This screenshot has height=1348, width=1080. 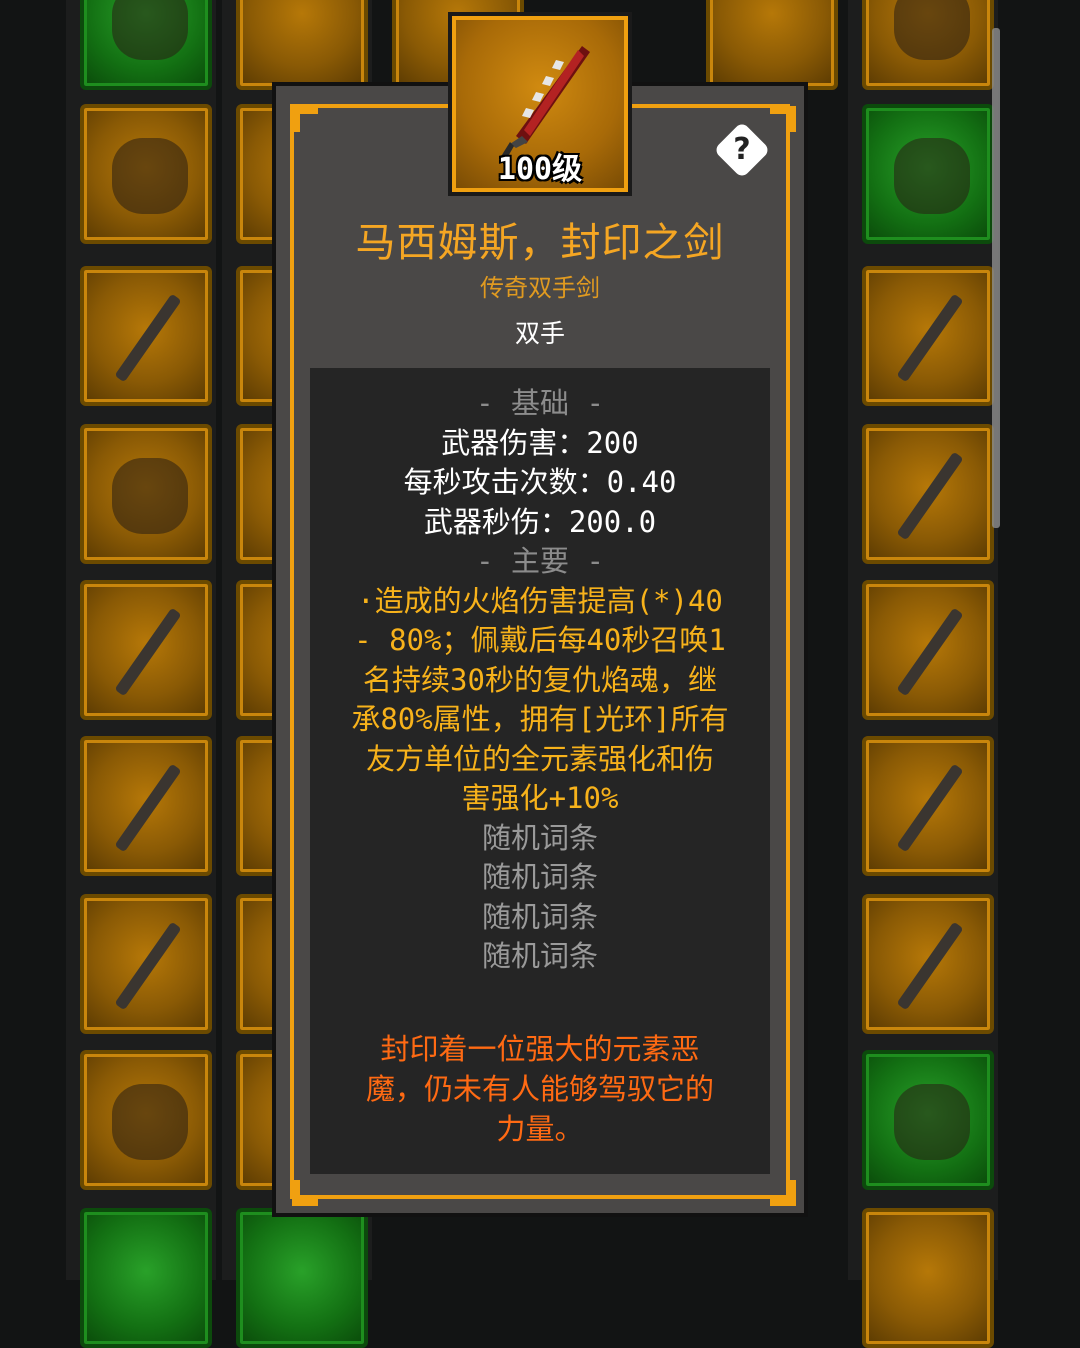 I want to click on legendary-affix-line: - 80%；佩戴后每40秒召唤1, so click(x=540, y=640).